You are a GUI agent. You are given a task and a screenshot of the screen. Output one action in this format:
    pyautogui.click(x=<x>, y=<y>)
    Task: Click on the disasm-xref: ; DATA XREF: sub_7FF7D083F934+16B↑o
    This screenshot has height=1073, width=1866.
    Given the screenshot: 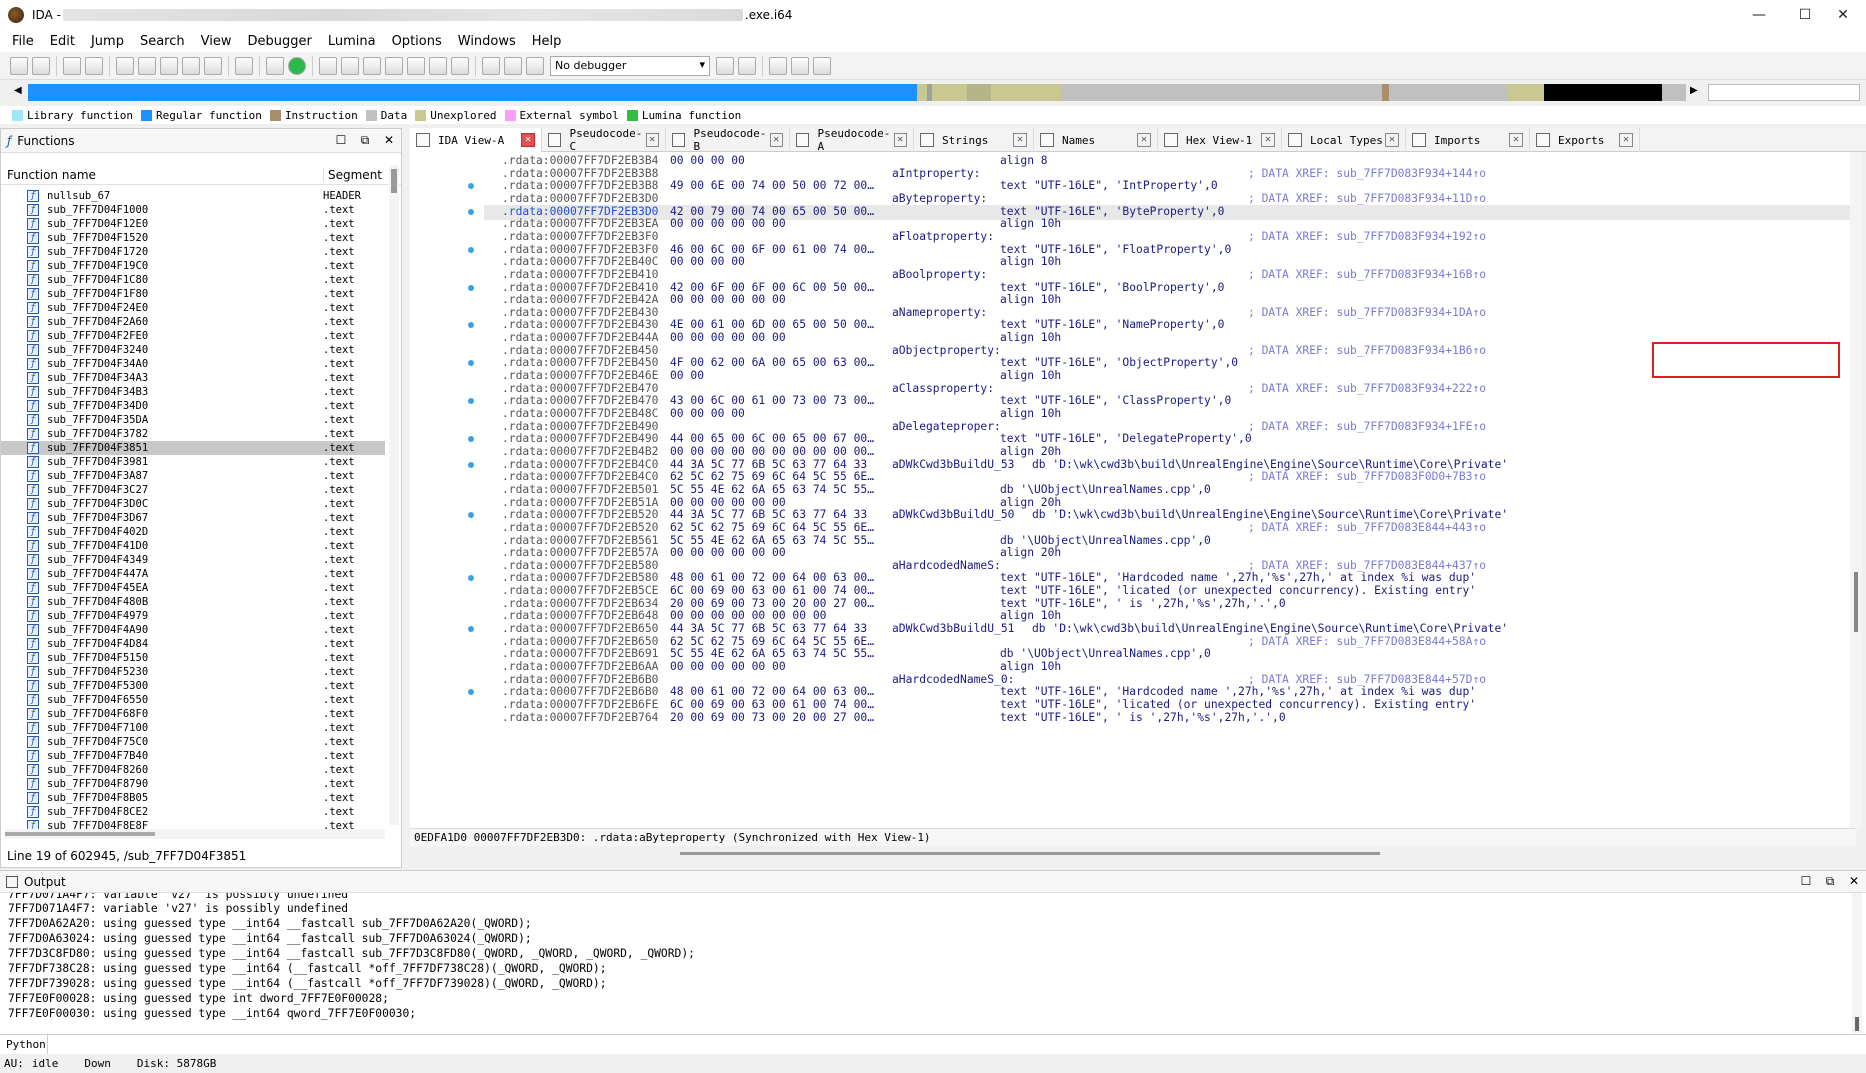 What is the action you would take?
    pyautogui.click(x=1367, y=274)
    